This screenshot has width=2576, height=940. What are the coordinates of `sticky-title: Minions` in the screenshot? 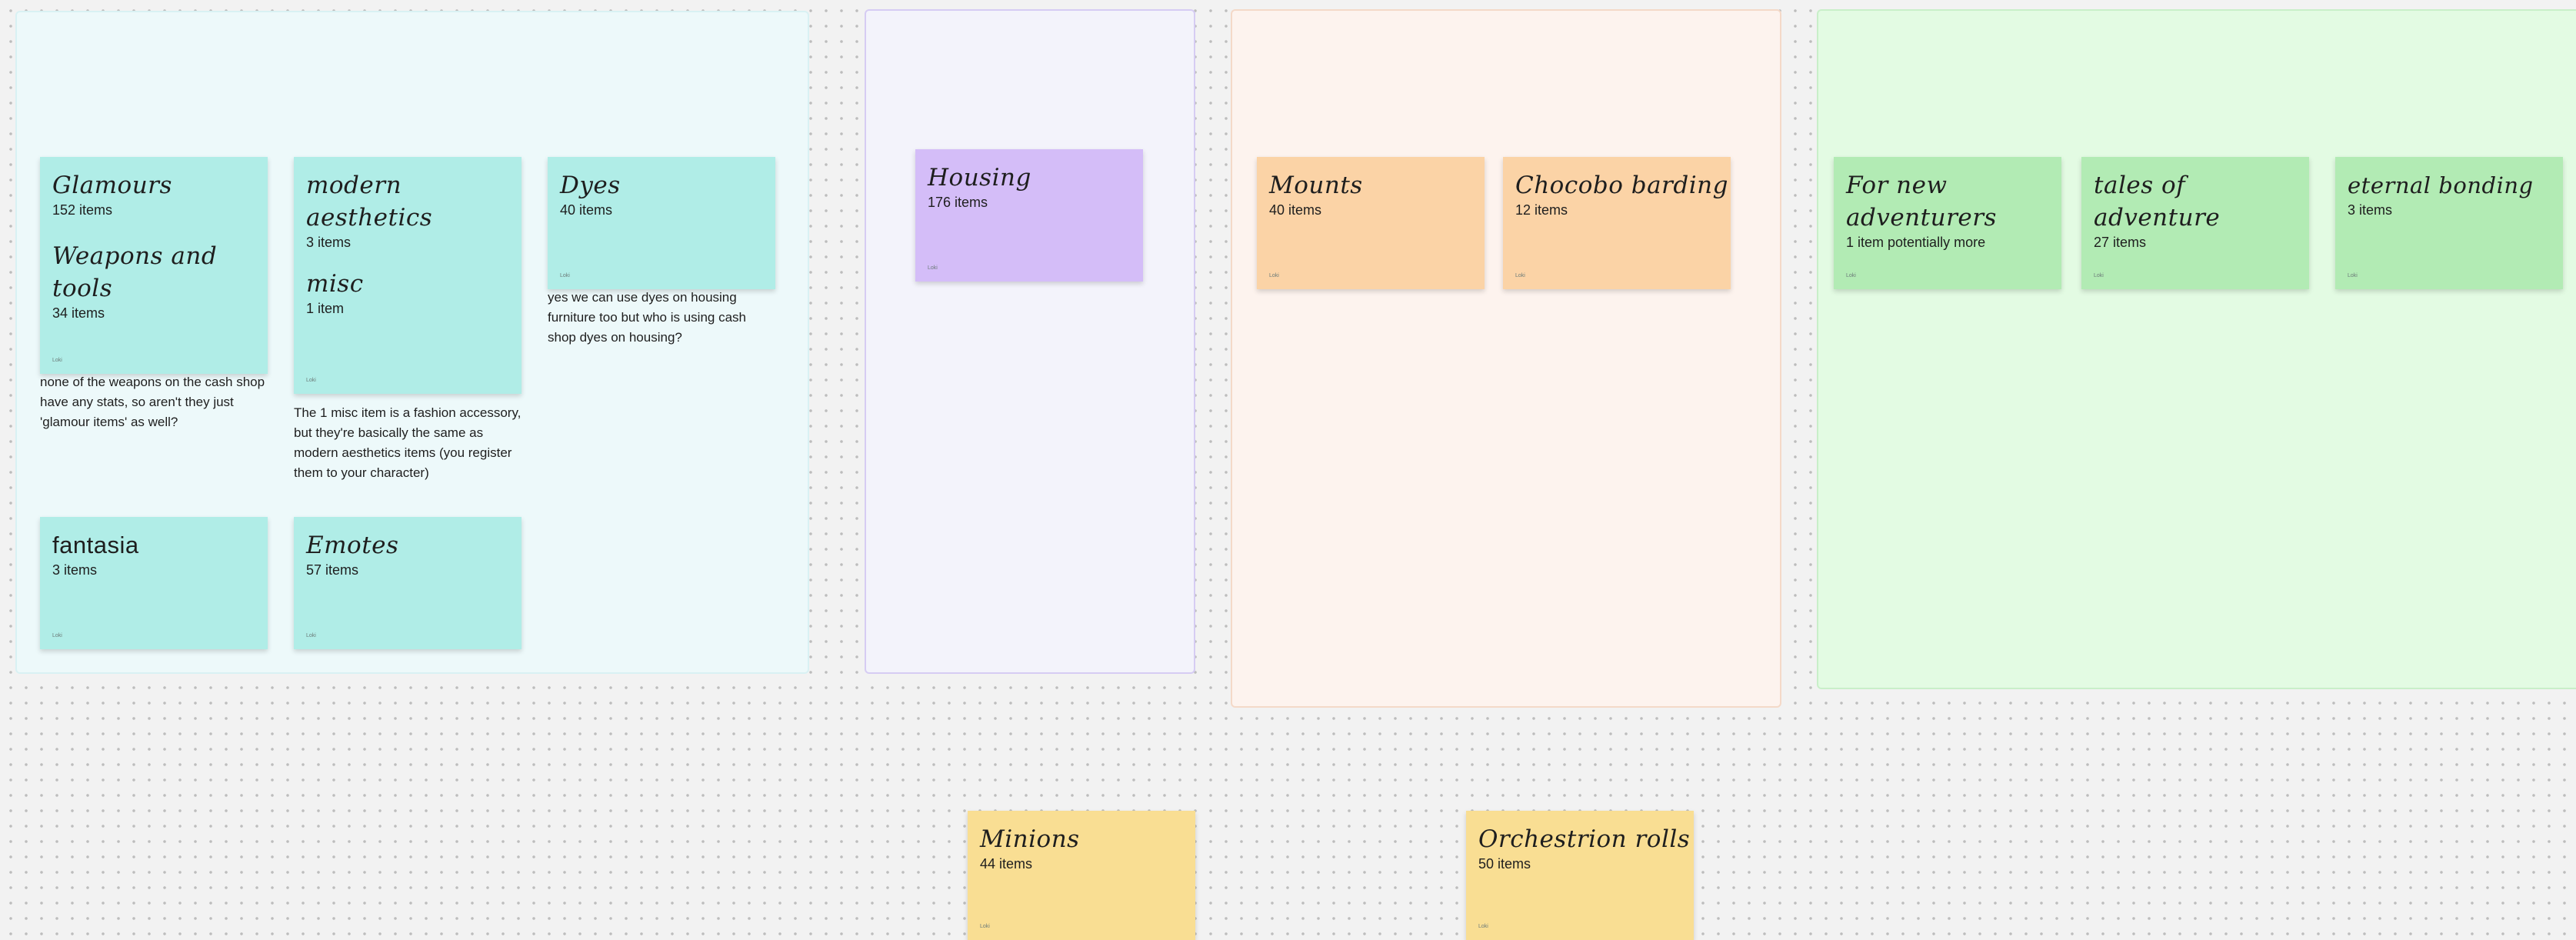 It's located at (1030, 839).